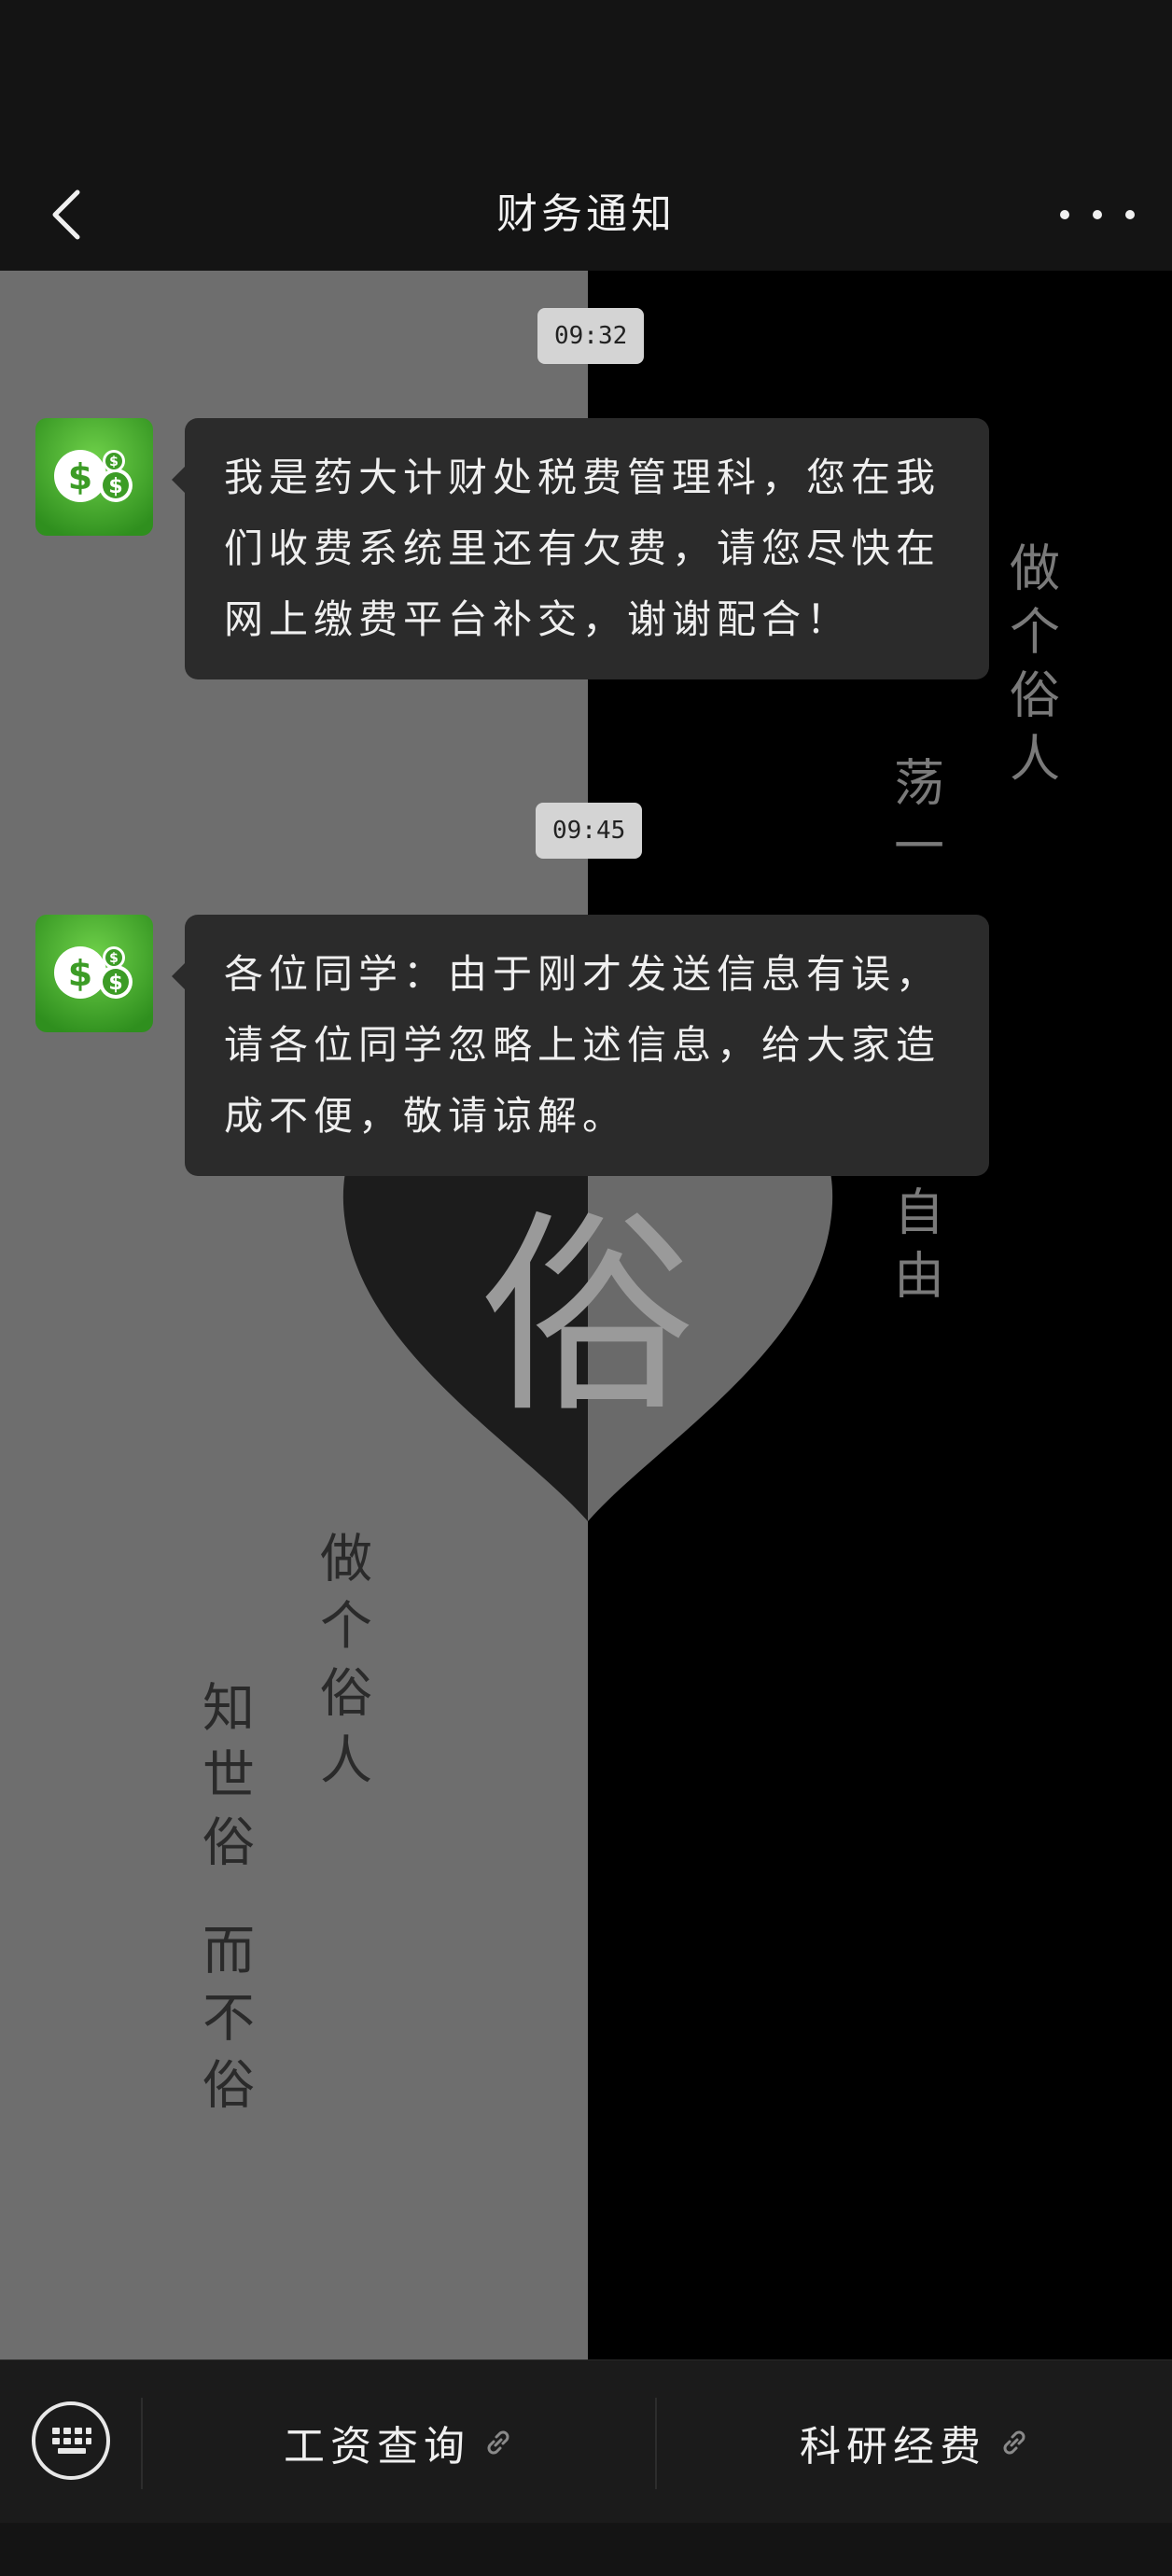 The height and width of the screenshot is (2576, 1172). Describe the element at coordinates (342, 1665) in the screenshot. I see `wallpaper-left-column-1: 做个俗人` at that location.